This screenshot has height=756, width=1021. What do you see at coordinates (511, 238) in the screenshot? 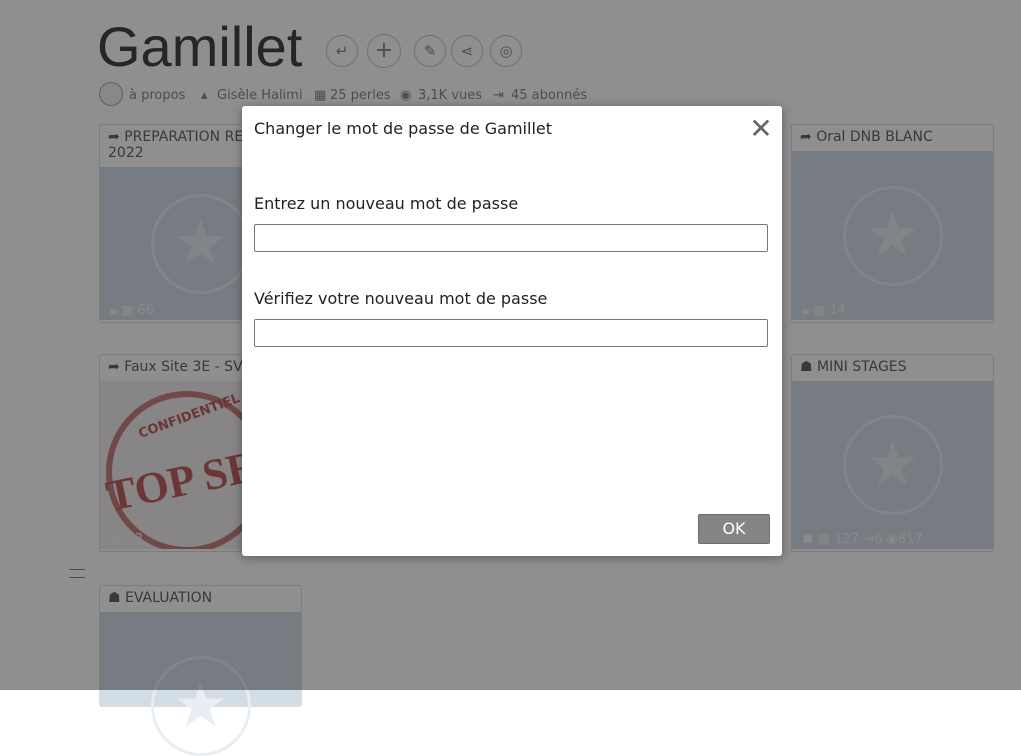
I see `new-password-input` at bounding box center [511, 238].